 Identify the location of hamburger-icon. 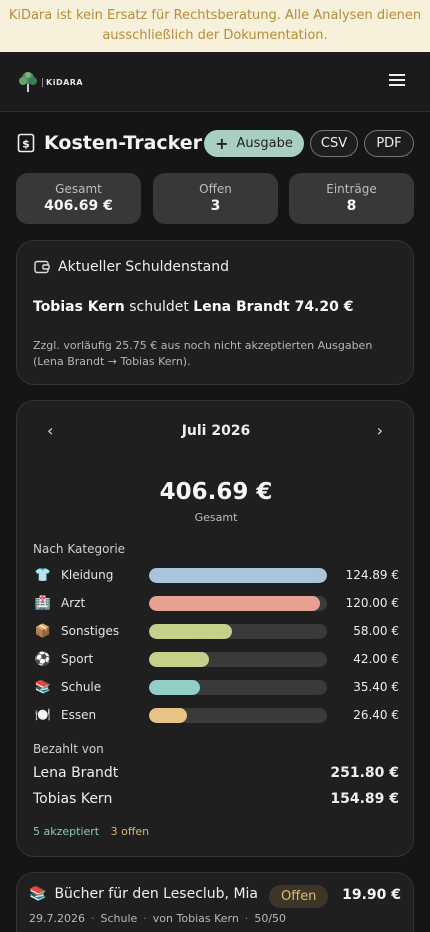
(397, 80).